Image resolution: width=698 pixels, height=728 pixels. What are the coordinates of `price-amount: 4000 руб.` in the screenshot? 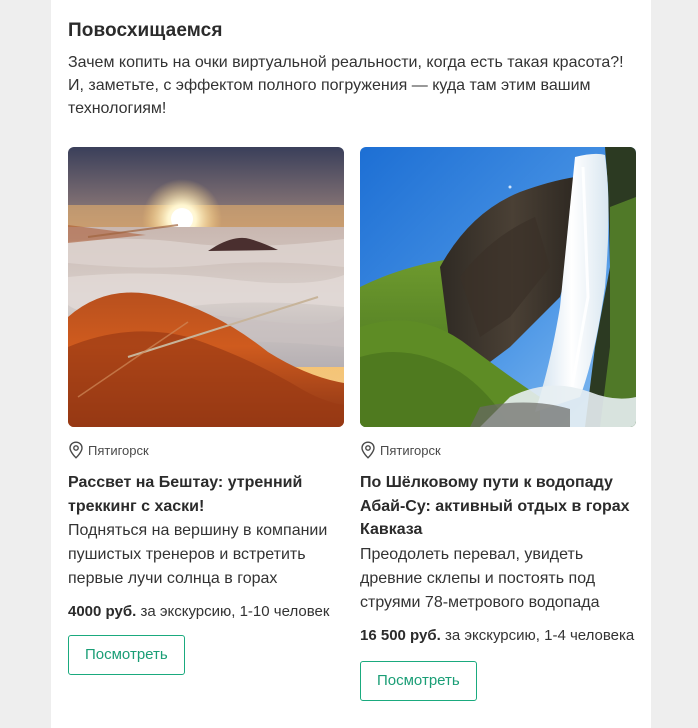 It's located at (102, 611).